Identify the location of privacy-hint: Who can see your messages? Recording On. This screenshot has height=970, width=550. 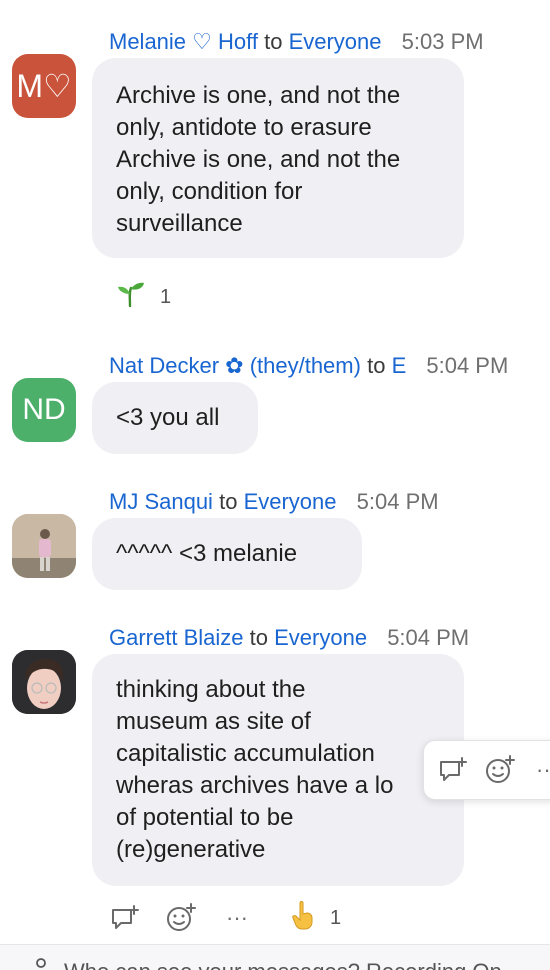
(283, 964).